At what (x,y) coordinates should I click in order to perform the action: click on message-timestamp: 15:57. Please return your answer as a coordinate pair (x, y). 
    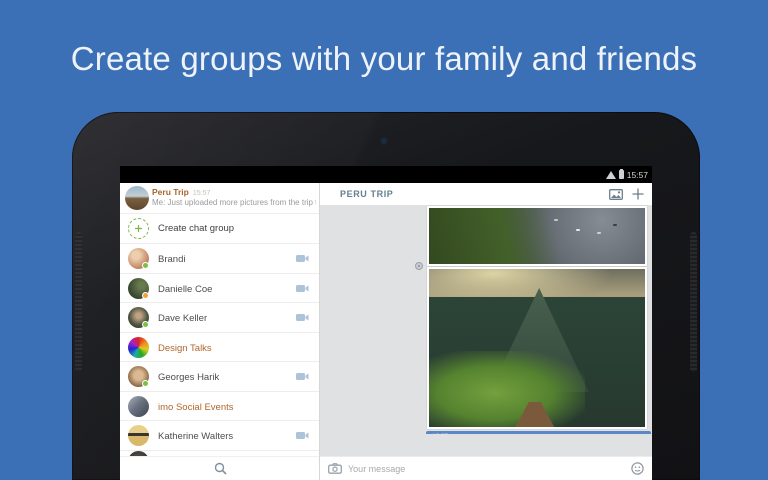
    Looking at the image, I should click on (538, 433).